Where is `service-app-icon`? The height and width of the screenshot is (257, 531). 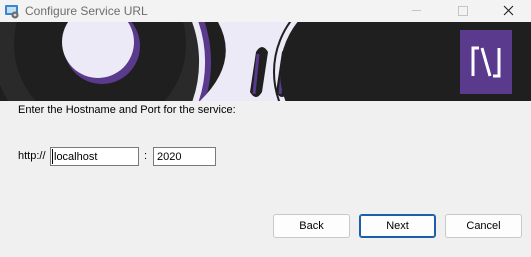 service-app-icon is located at coordinates (12, 11).